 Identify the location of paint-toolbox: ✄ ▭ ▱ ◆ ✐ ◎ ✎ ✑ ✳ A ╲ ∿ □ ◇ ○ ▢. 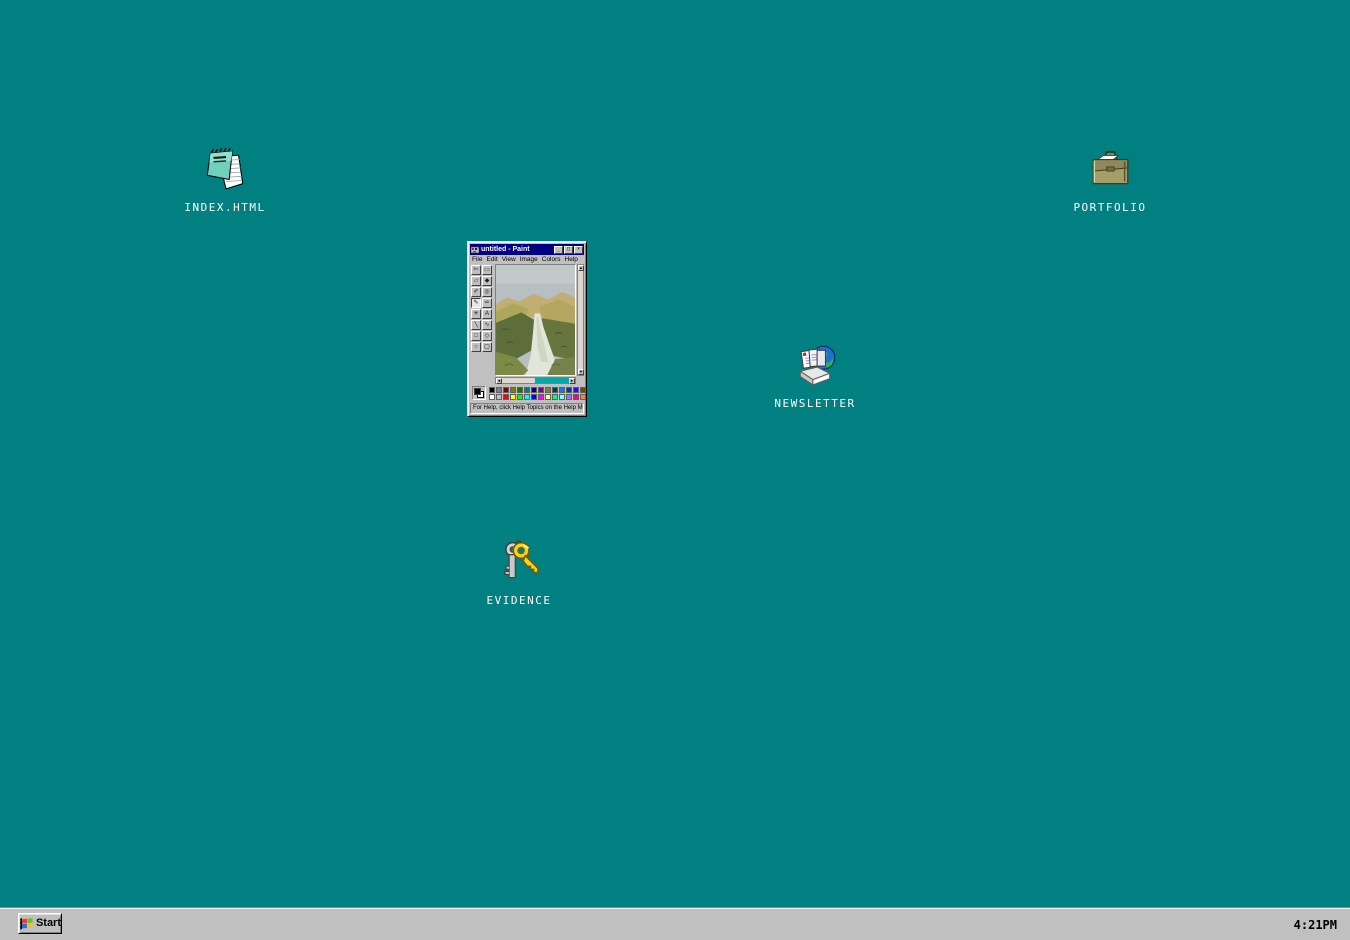
(482, 324).